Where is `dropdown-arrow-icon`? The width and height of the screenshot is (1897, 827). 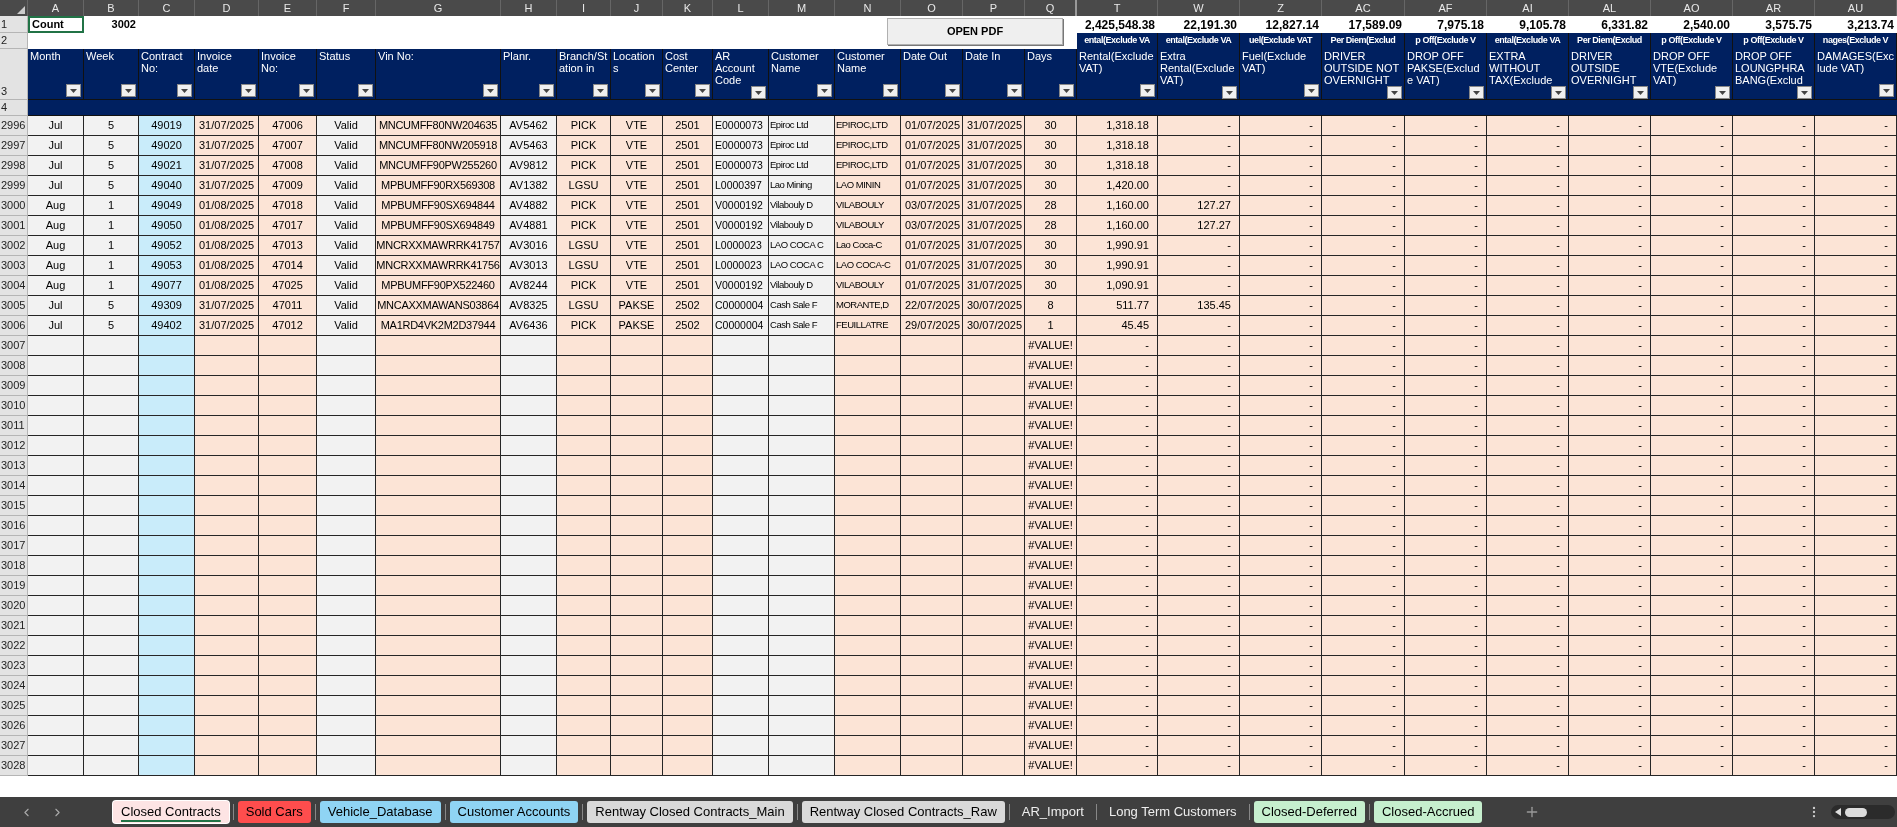
dropdown-arrow-icon is located at coordinates (73, 90).